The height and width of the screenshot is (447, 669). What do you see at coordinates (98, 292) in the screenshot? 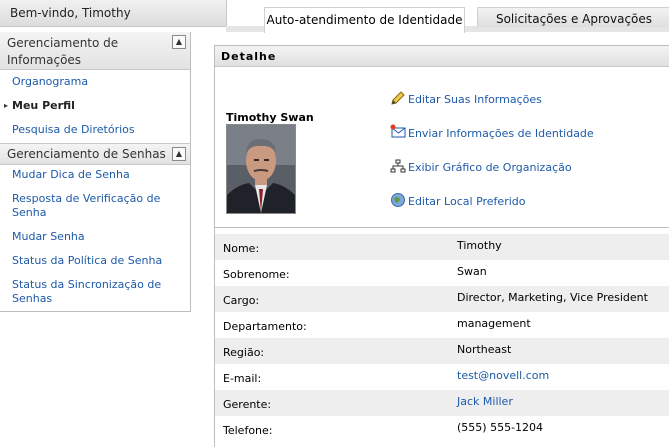
I see `sidebar-item-password-sync-status: Status da Sincronização de Senhas` at bounding box center [98, 292].